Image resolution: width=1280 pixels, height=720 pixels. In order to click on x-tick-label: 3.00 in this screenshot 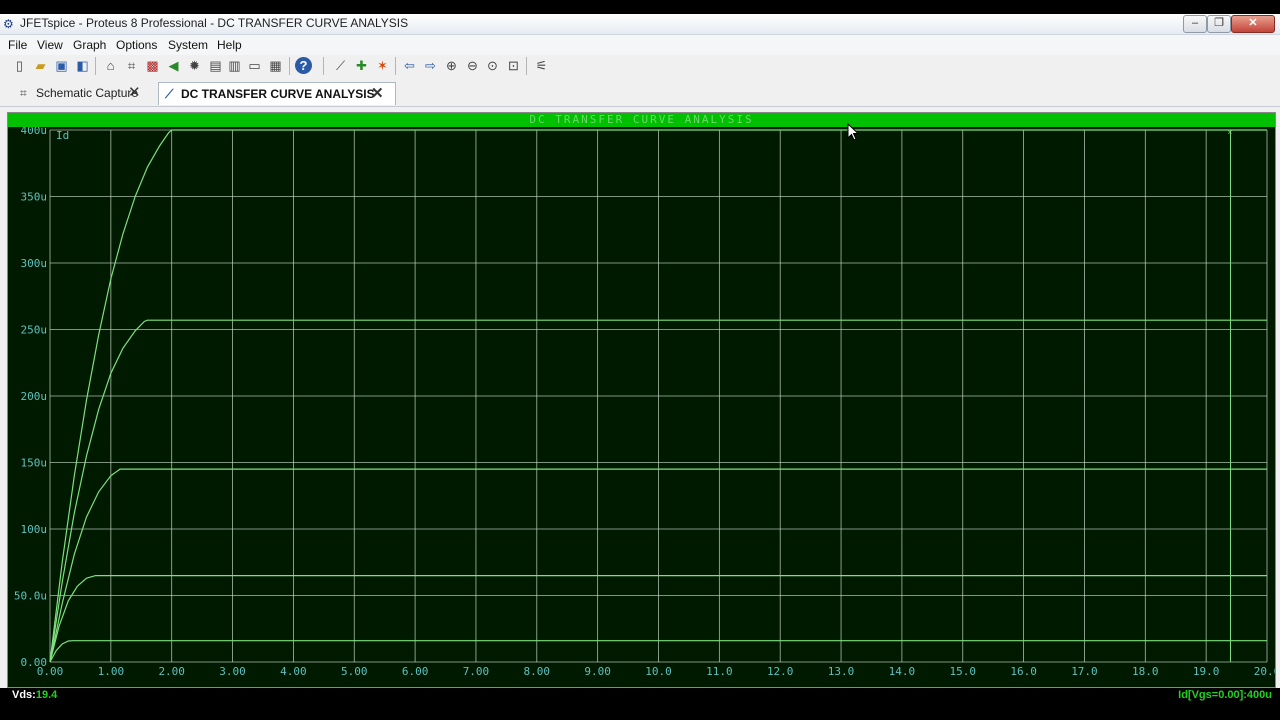, I will do `click(232, 671)`.